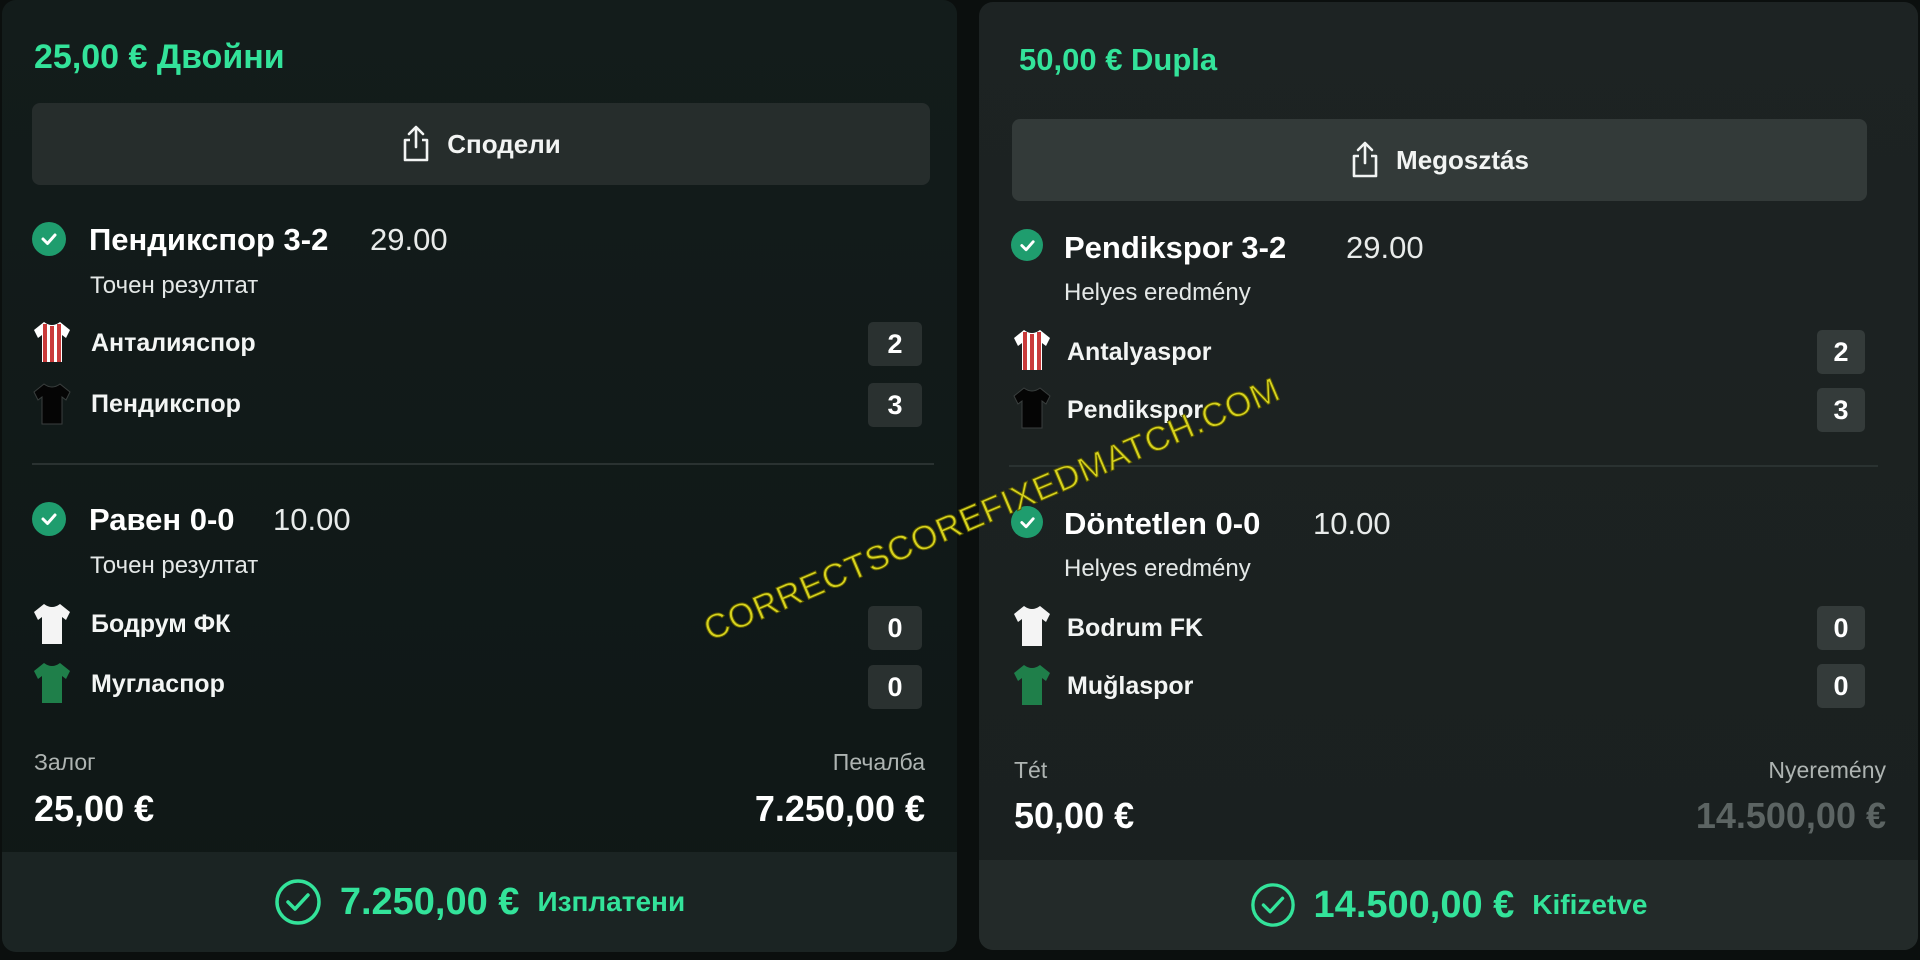  I want to click on bet-title: 25,00 € Двойни, so click(159, 57).